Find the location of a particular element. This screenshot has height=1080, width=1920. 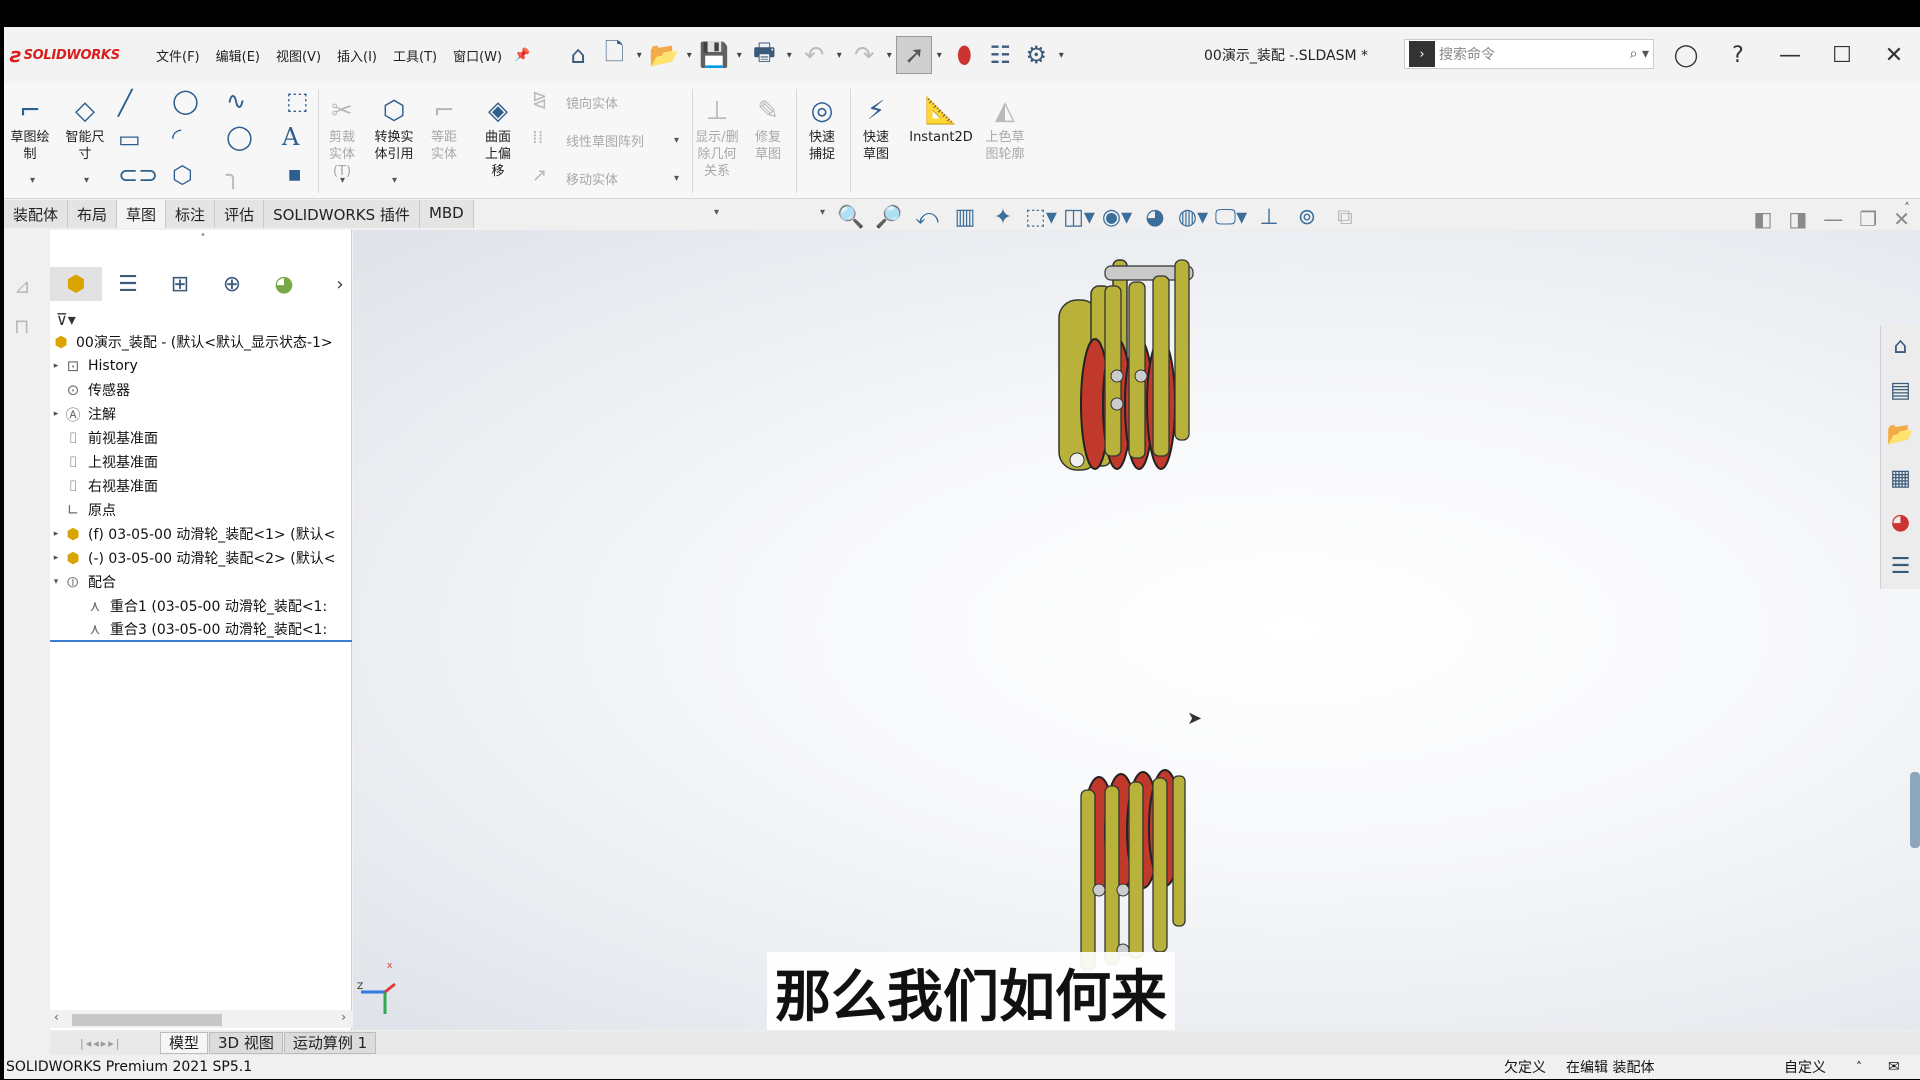

fillet-icon: ╮ is located at coordinates (233, 175).